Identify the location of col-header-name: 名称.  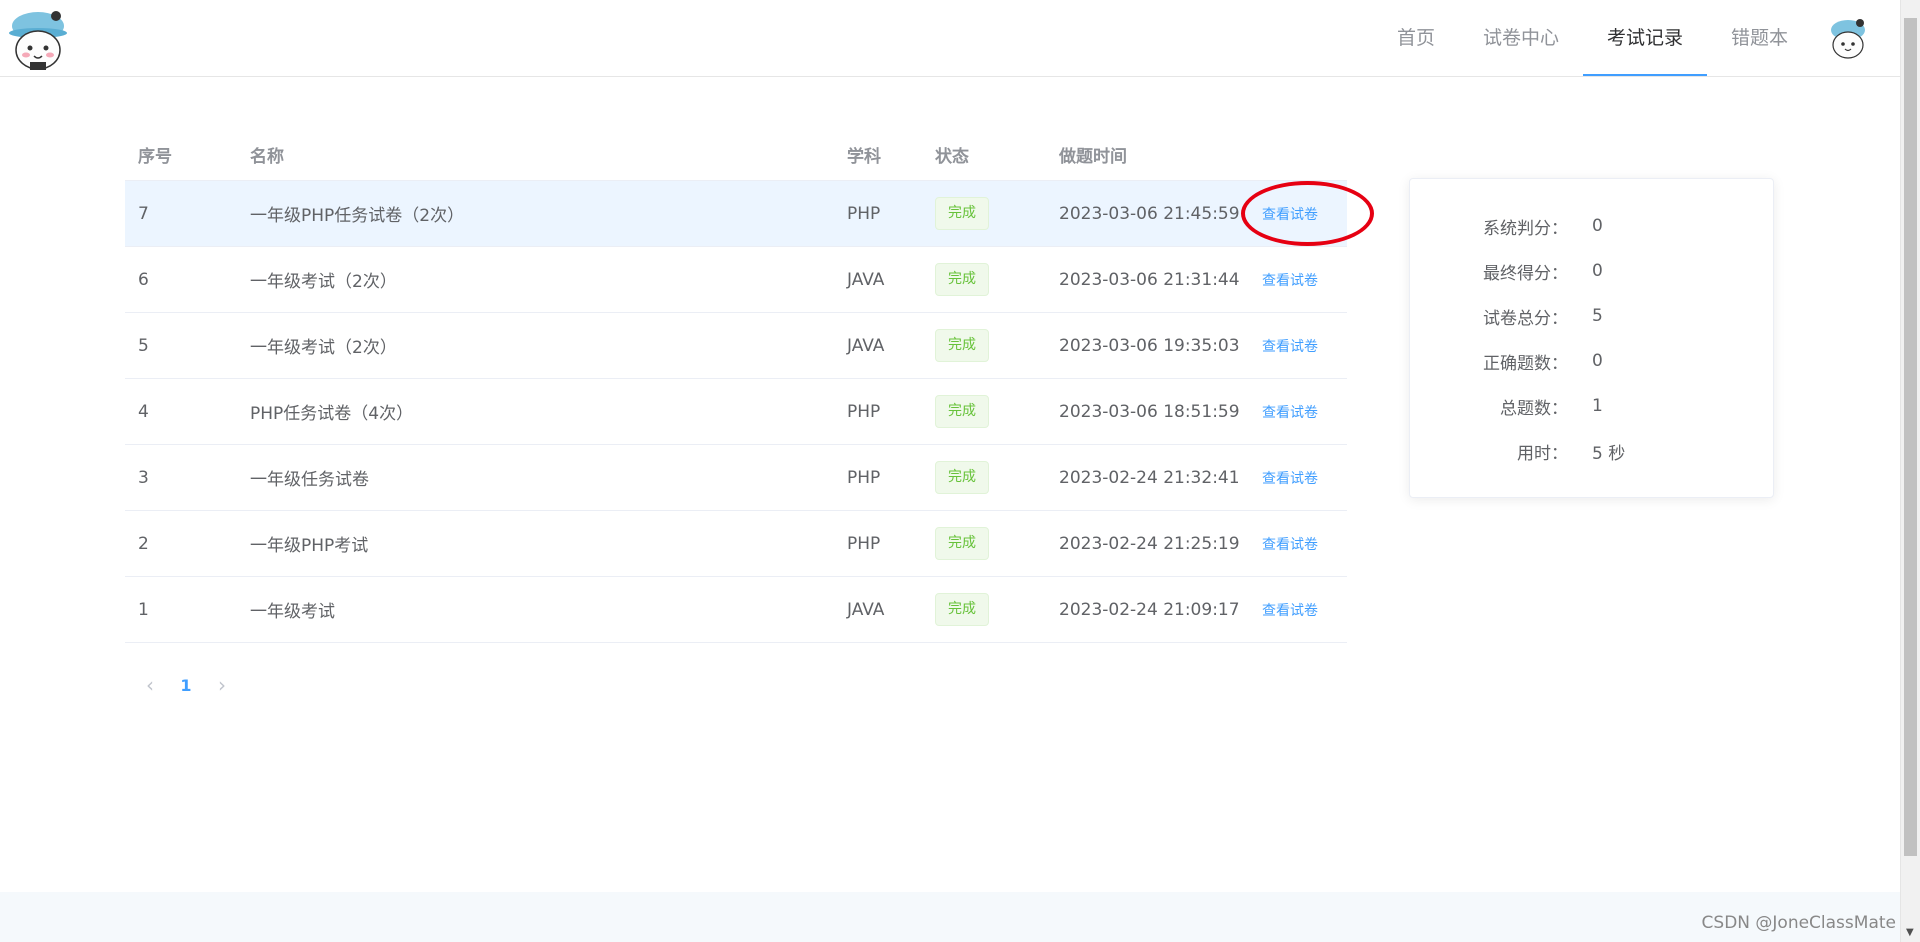
(267, 156).